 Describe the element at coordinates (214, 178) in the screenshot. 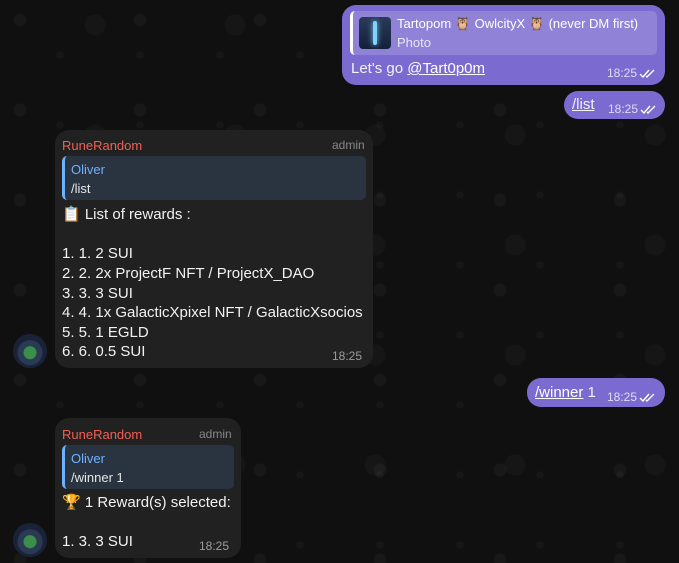

I see `quoted-message: Oliver /list` at that location.